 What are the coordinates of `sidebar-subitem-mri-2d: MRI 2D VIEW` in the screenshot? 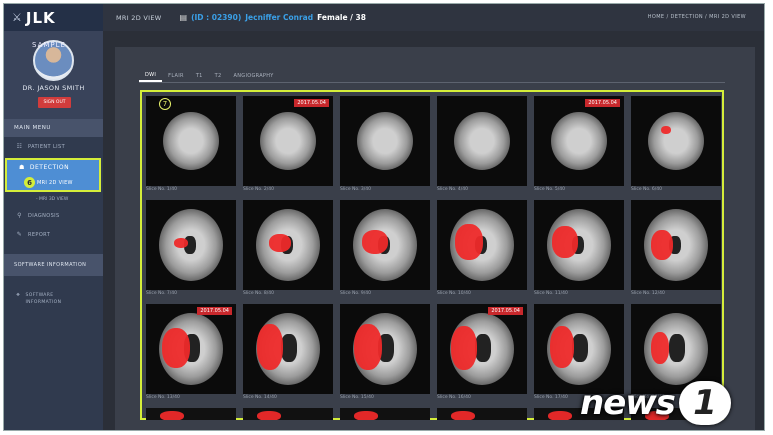 It's located at (55, 183).